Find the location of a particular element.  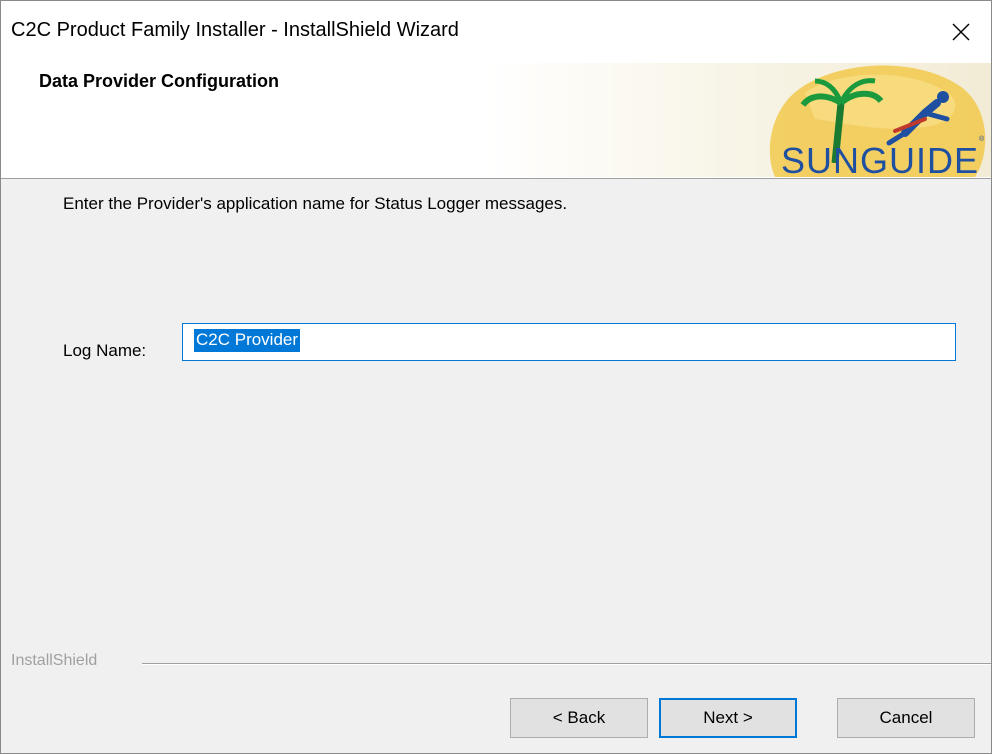

cancel-button: Cancel is located at coordinates (906, 718).